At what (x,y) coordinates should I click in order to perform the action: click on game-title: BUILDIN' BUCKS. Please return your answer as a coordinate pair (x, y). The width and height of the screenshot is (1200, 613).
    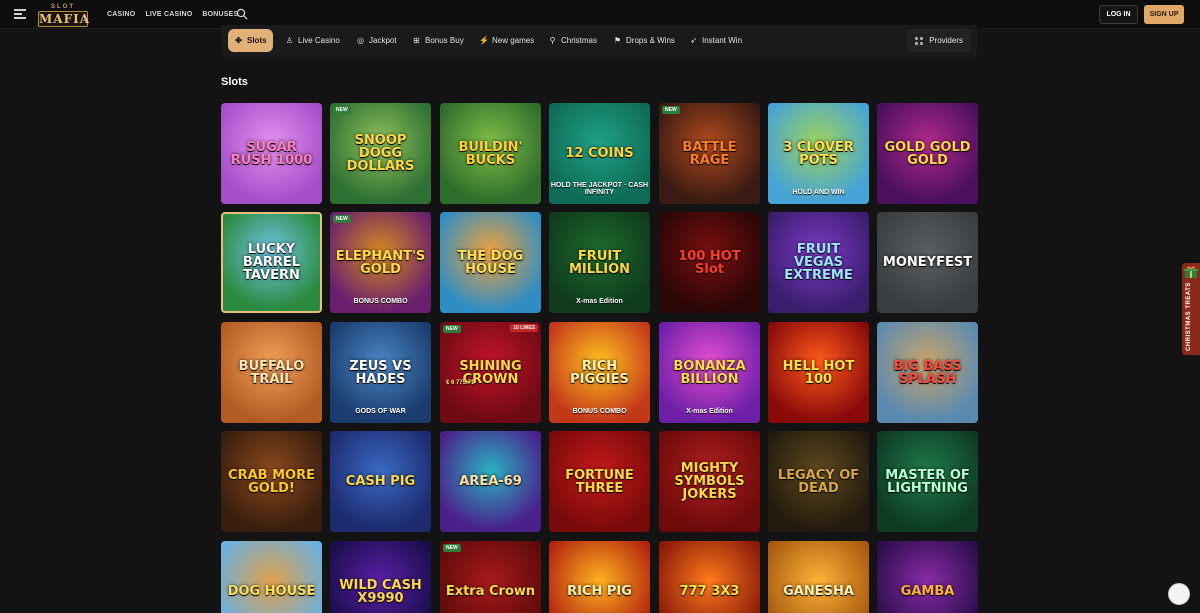
    Looking at the image, I should click on (490, 153).